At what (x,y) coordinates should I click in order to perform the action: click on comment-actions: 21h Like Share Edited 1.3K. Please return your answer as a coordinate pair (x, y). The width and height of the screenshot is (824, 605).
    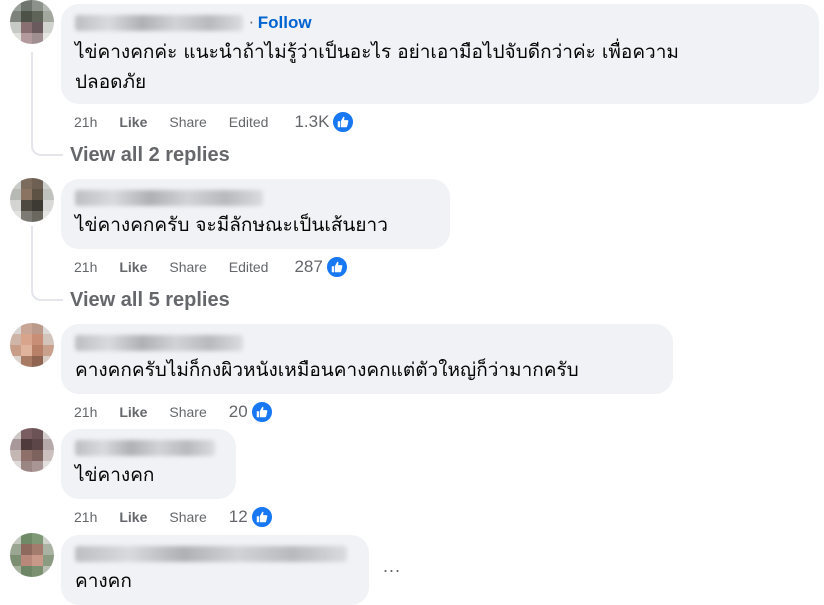
    Looking at the image, I should click on (215, 122).